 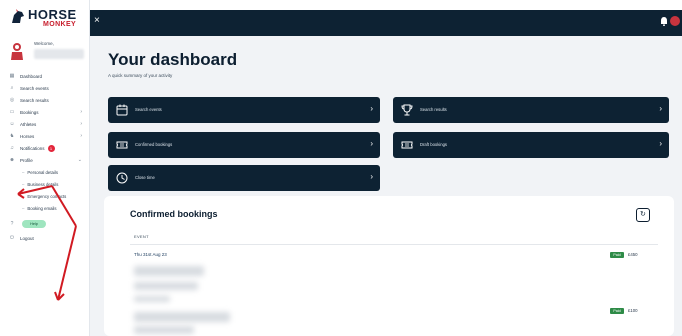 What do you see at coordinates (244, 178) in the screenshot?
I see `card-close-time: Close time ›` at bounding box center [244, 178].